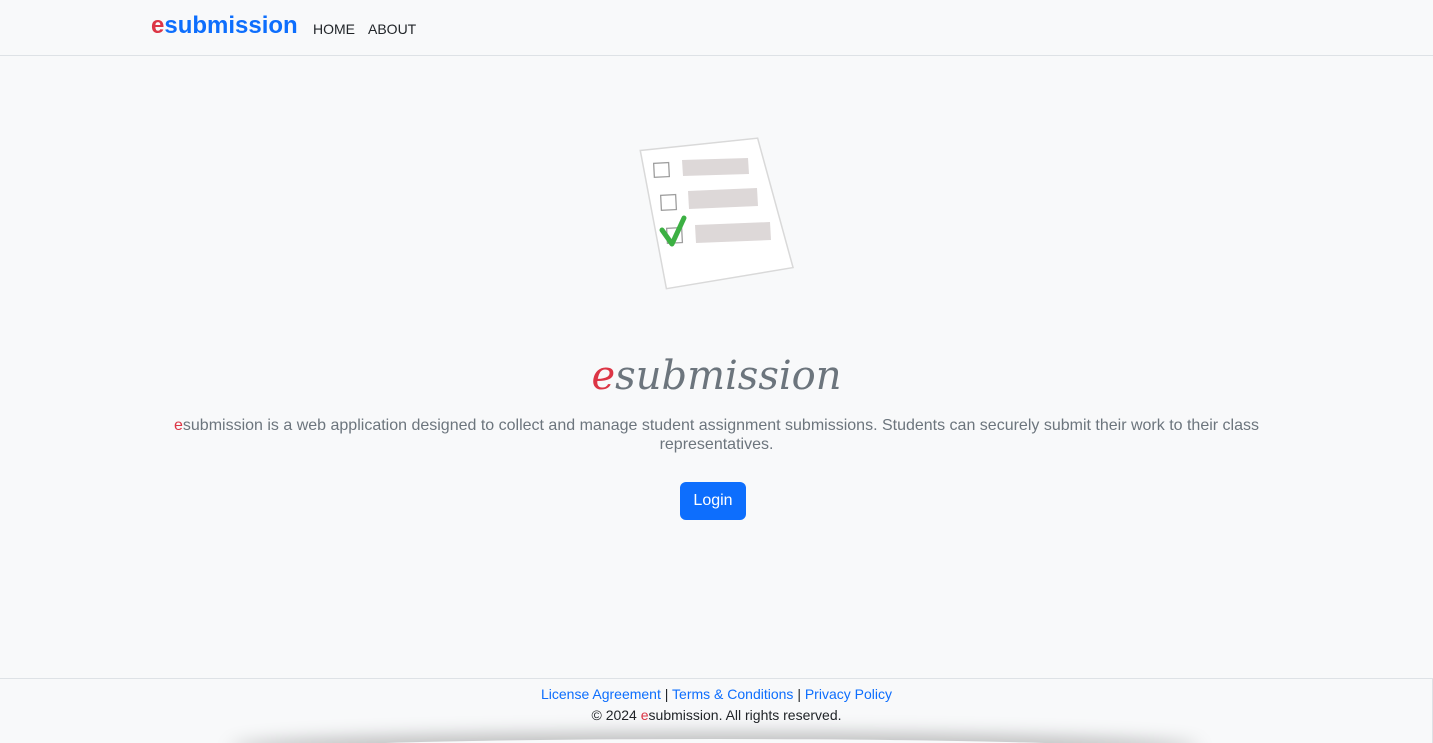 This screenshot has height=743, width=1433. Describe the element at coordinates (601, 694) in the screenshot. I see `license-agreement-link: License Agreement` at that location.